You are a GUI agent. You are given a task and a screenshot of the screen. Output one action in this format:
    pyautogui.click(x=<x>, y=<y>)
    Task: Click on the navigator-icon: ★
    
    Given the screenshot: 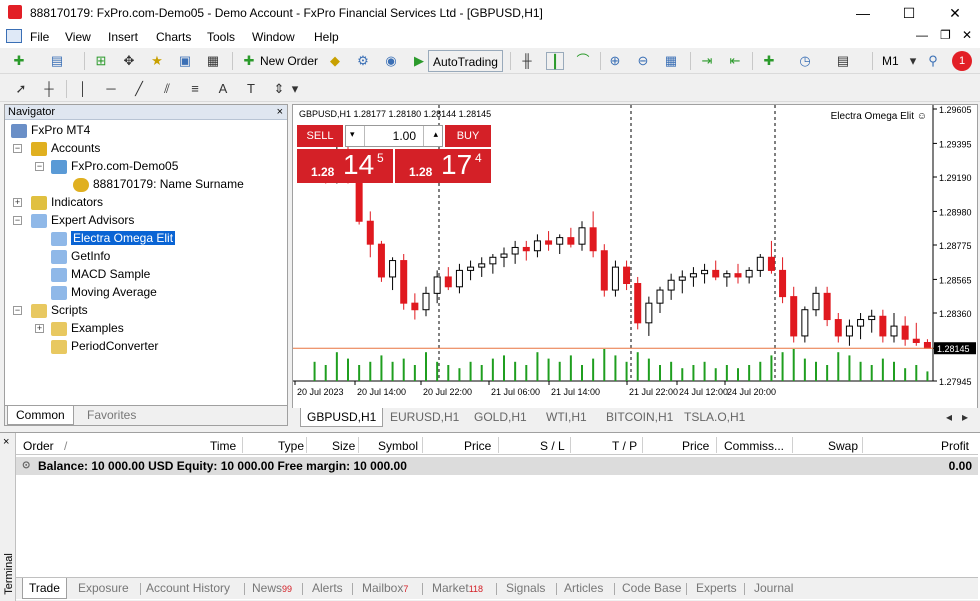 What is the action you would take?
    pyautogui.click(x=157, y=61)
    